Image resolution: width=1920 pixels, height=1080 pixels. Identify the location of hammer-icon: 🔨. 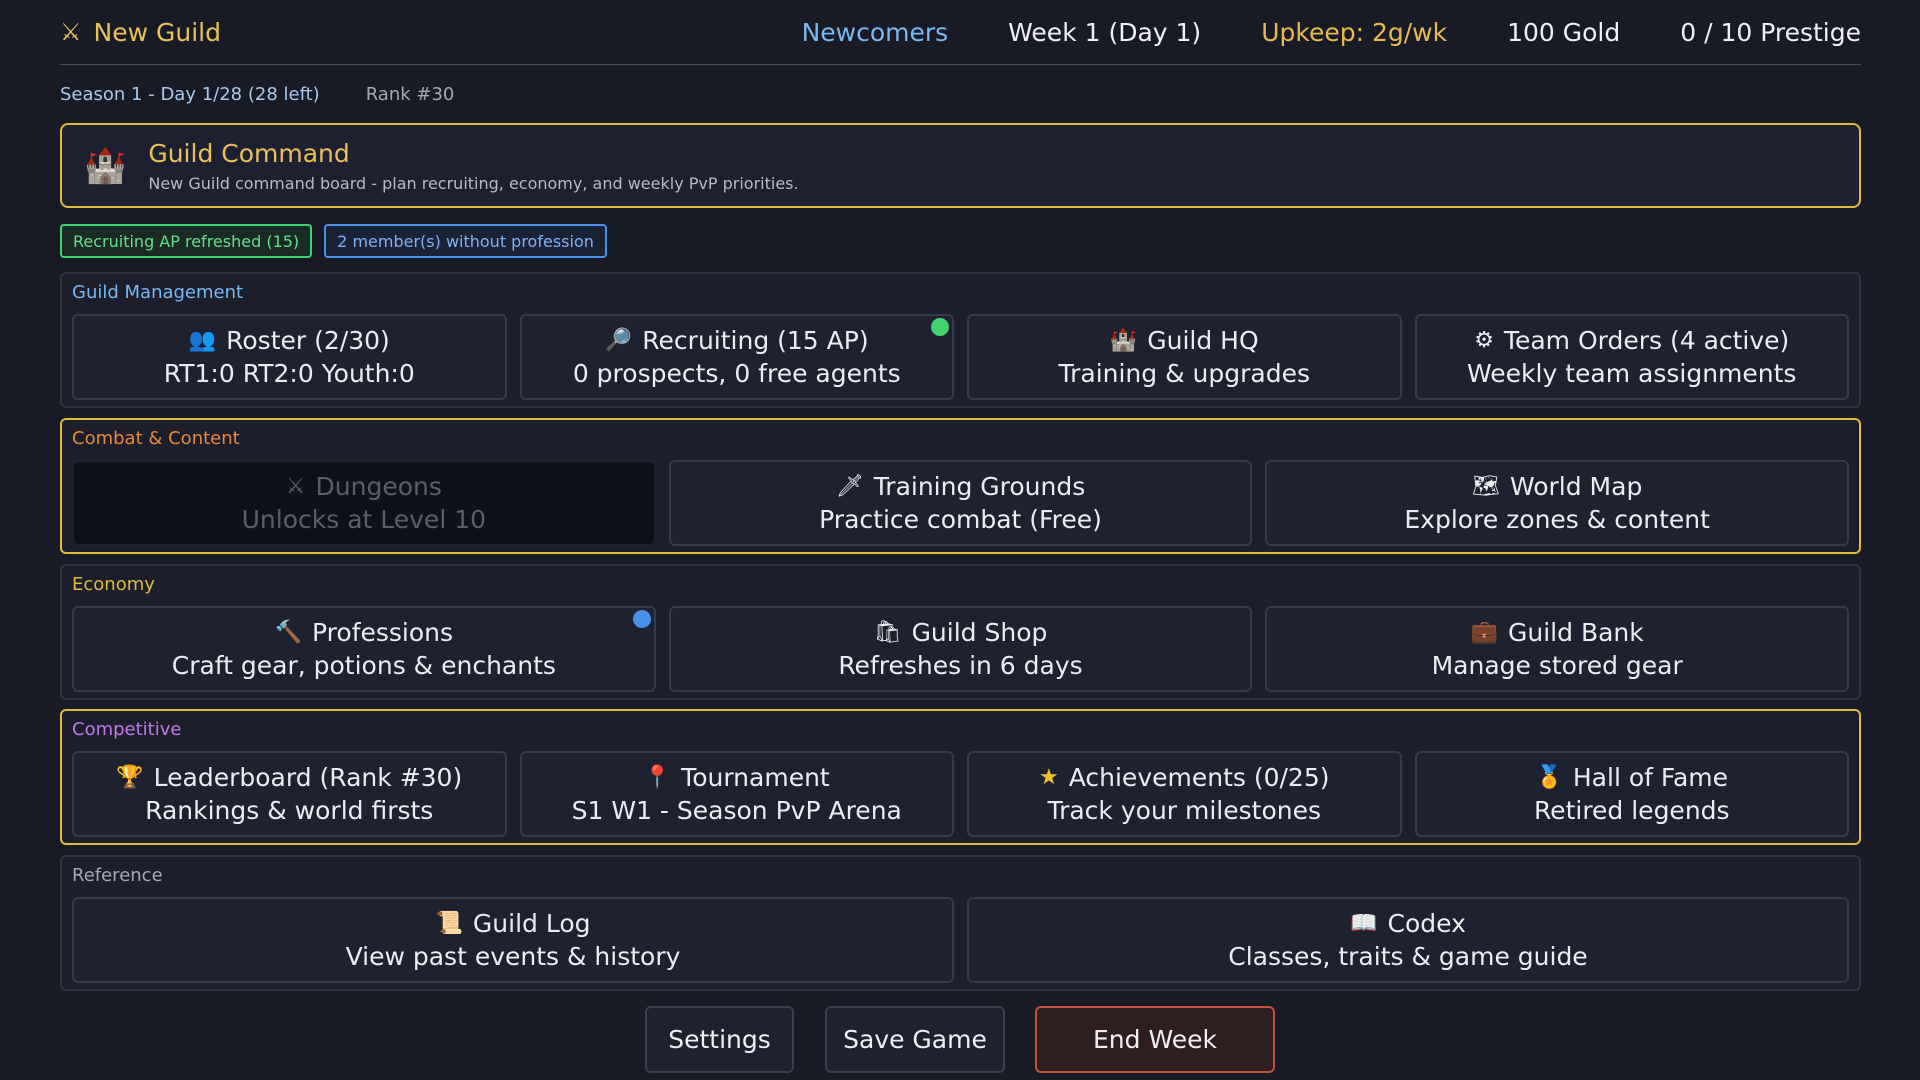
(288, 632).